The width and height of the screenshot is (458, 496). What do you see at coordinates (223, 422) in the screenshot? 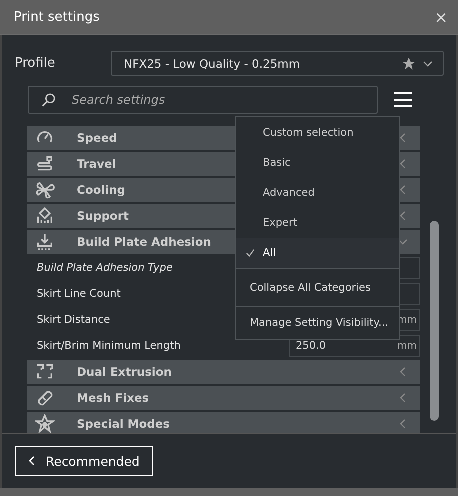
I see `category-header: Special Modes` at bounding box center [223, 422].